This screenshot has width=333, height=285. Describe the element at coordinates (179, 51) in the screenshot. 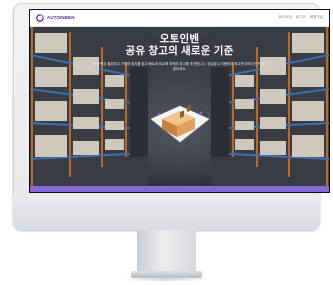

I see `hero-title-line2: 공유 창고의 새로운 기준` at that location.